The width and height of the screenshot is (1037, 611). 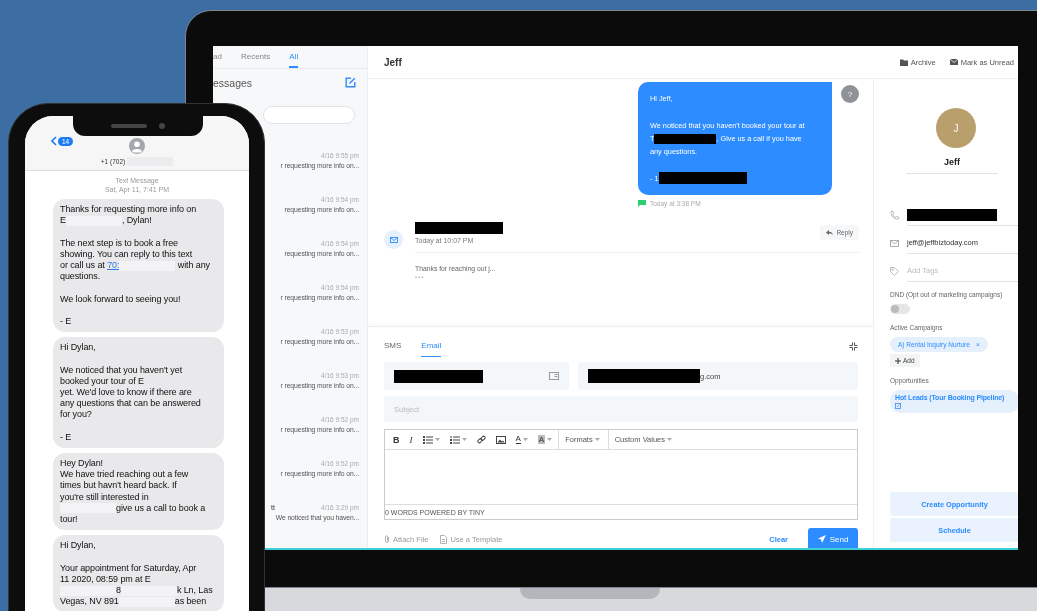 What do you see at coordinates (69, 520) in the screenshot?
I see `message-text: tour!` at bounding box center [69, 520].